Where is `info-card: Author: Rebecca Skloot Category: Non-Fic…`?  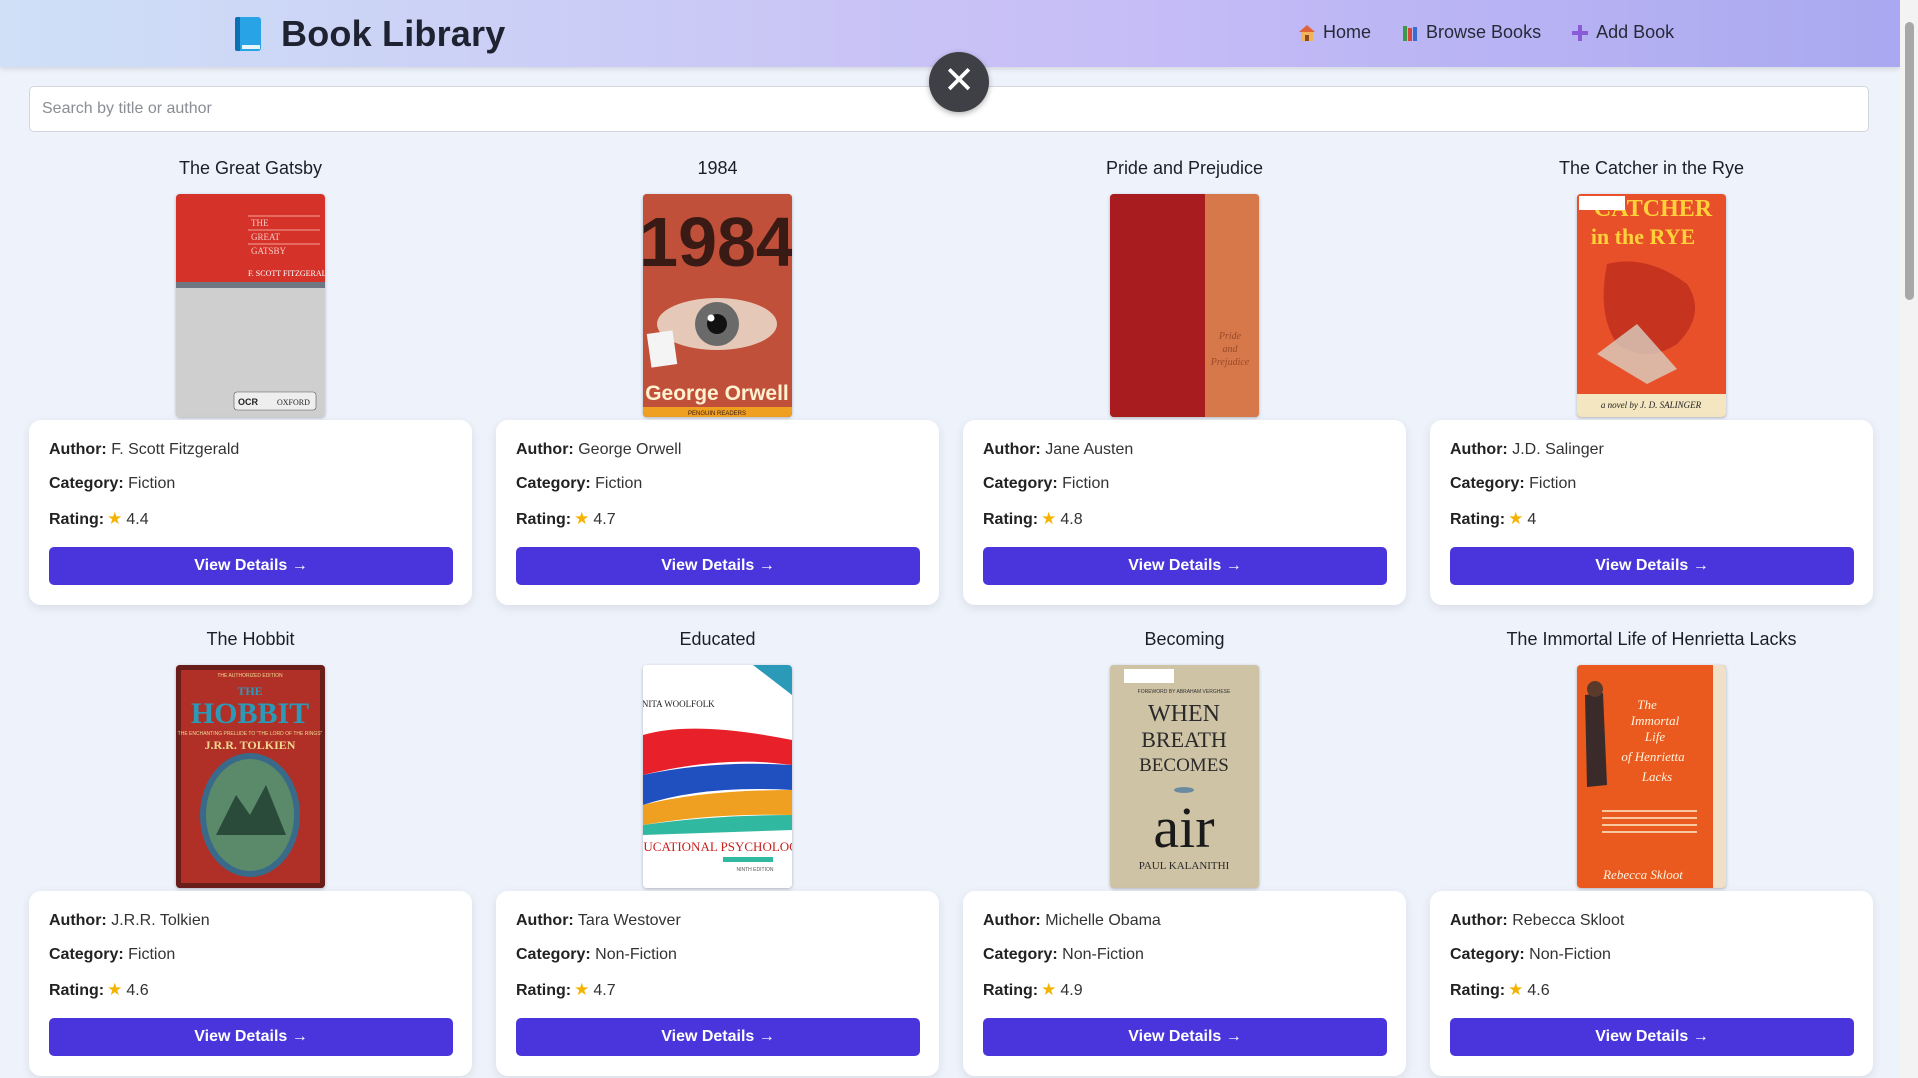
info-card: Author: Rebecca Skloot Category: Non-Fic… is located at coordinates (1651, 983).